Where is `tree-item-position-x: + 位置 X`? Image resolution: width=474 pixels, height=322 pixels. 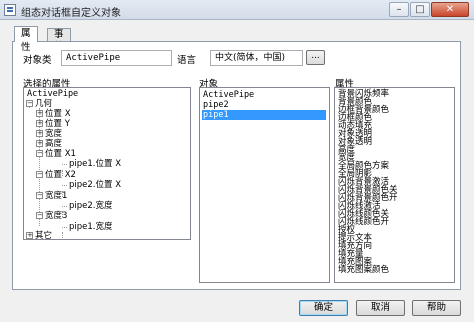 tree-item-position-x: + 位置 X is located at coordinates (53, 114).